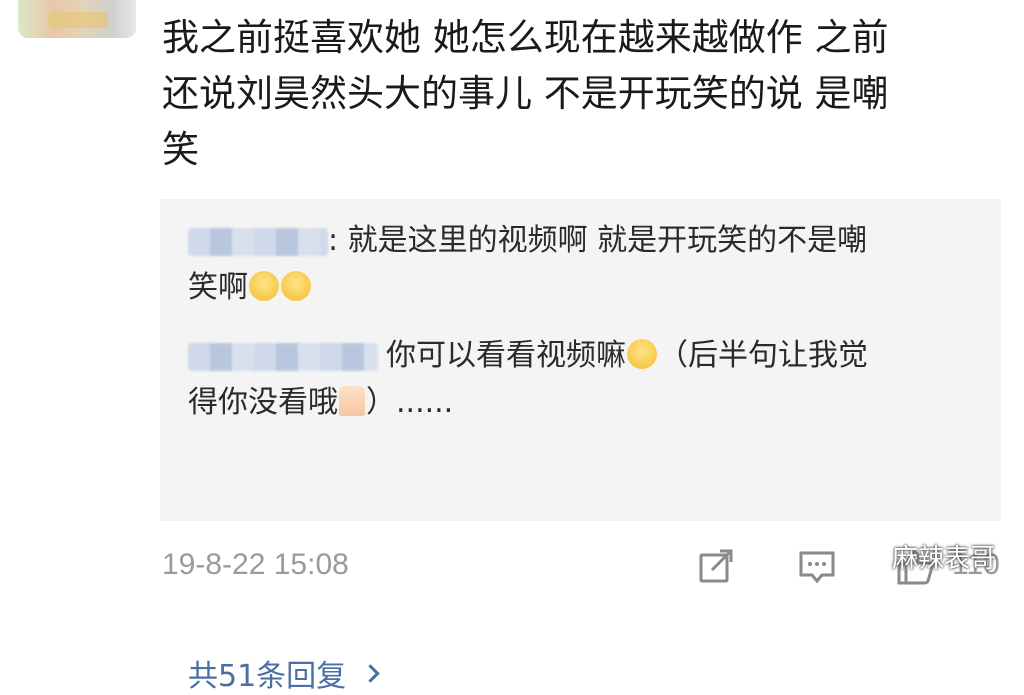 This screenshot has width=1024, height=695. What do you see at coordinates (370, 673) in the screenshot?
I see `chevron-right-icon` at bounding box center [370, 673].